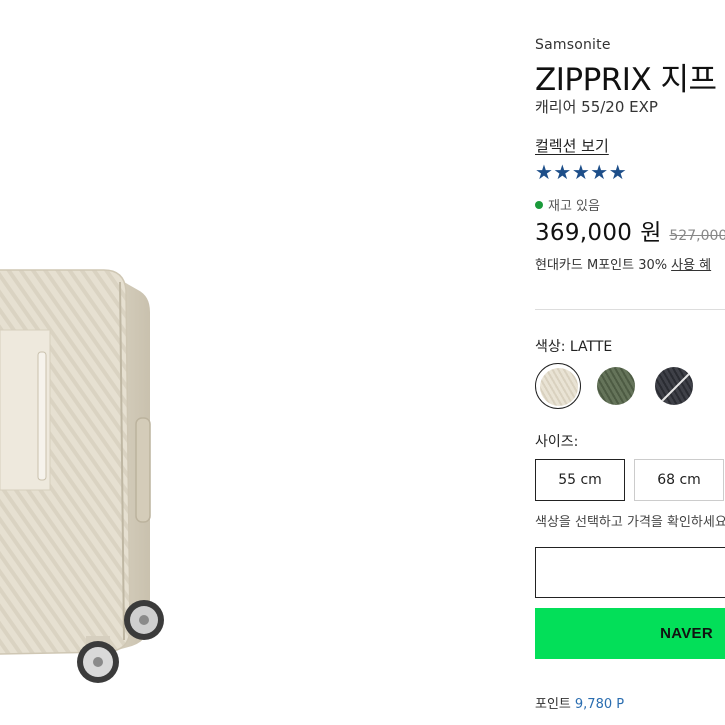  Describe the element at coordinates (539, 204) in the screenshot. I see `stock-dot-icon` at that location.